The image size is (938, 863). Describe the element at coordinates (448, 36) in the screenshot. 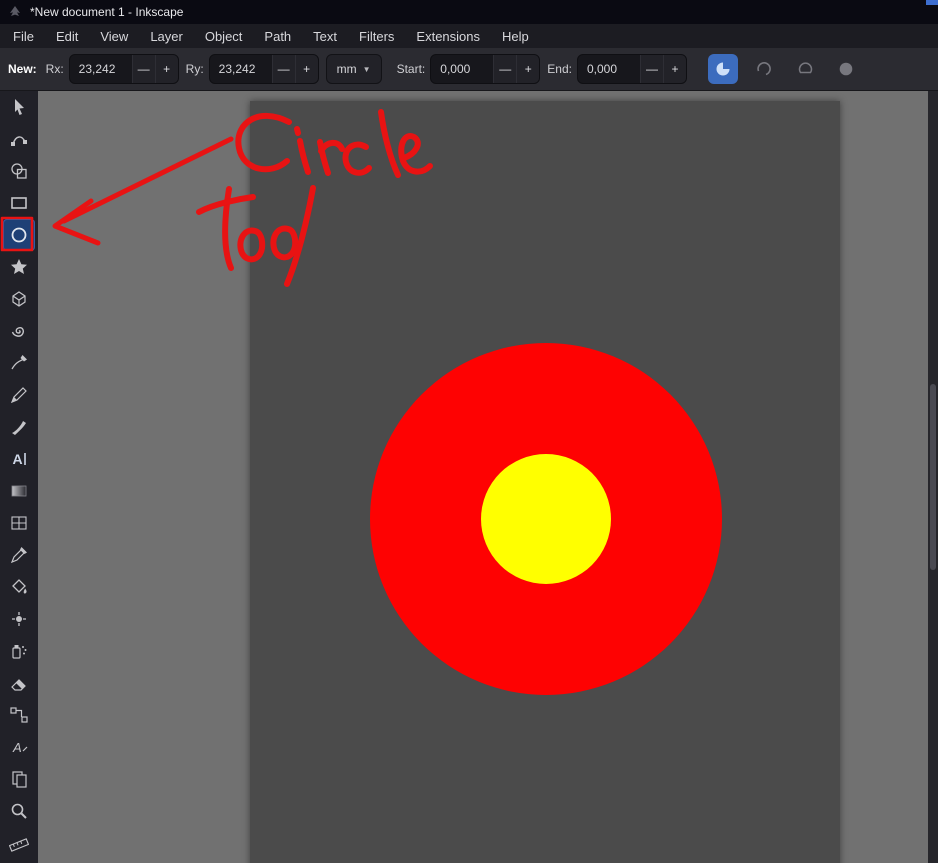

I see `menu-extensions: Extensions` at that location.